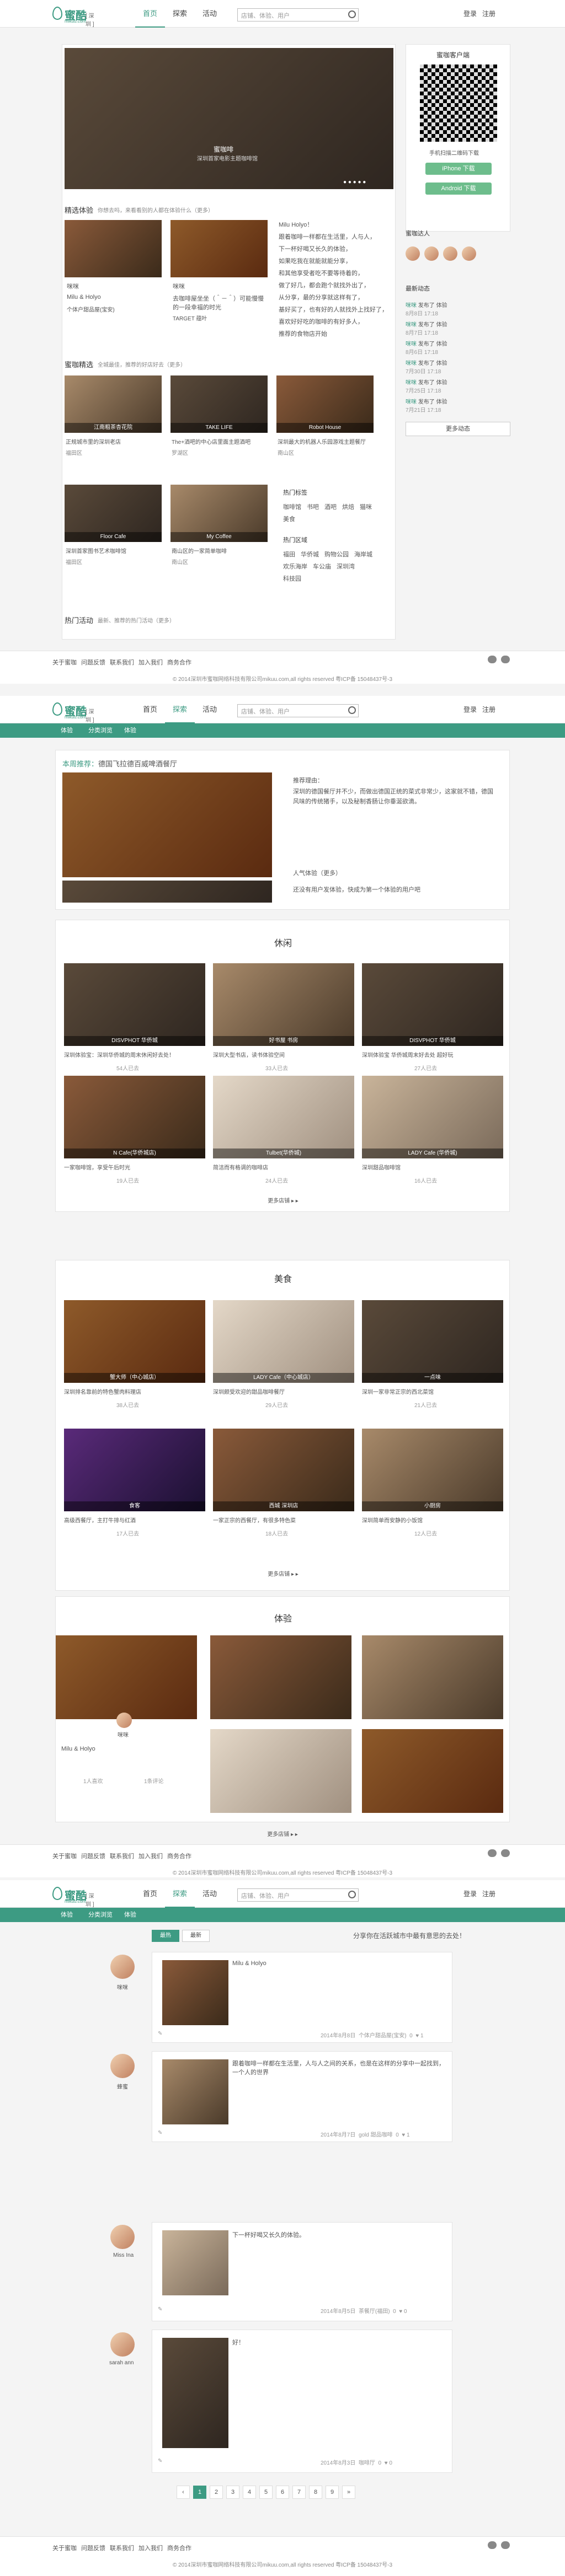 The height and width of the screenshot is (2576, 565). Describe the element at coordinates (432, 1117) in the screenshot. I see `shop-card-image: LADY Cafe (华侨城)` at that location.